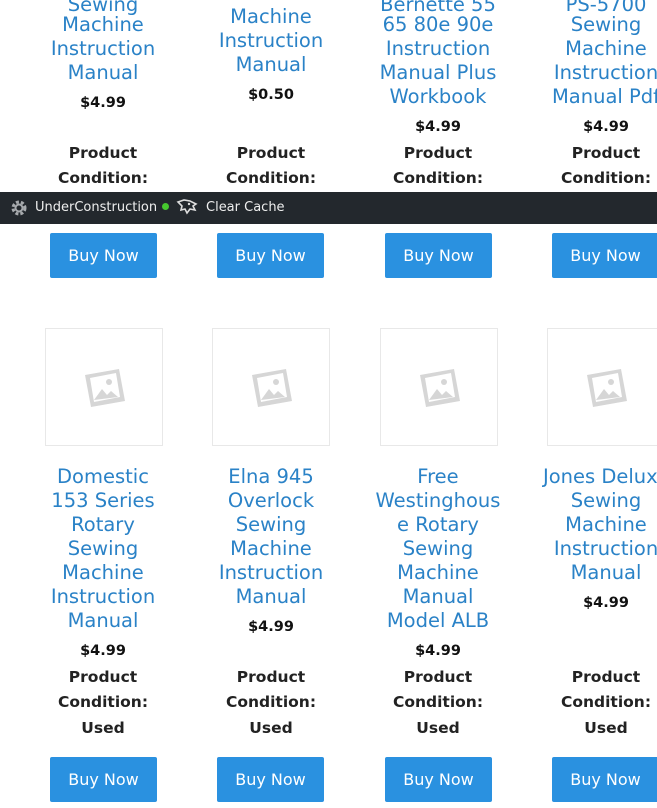 The image size is (657, 808). Describe the element at coordinates (438, 97) in the screenshot. I see `product-title-line: Workbook` at that location.